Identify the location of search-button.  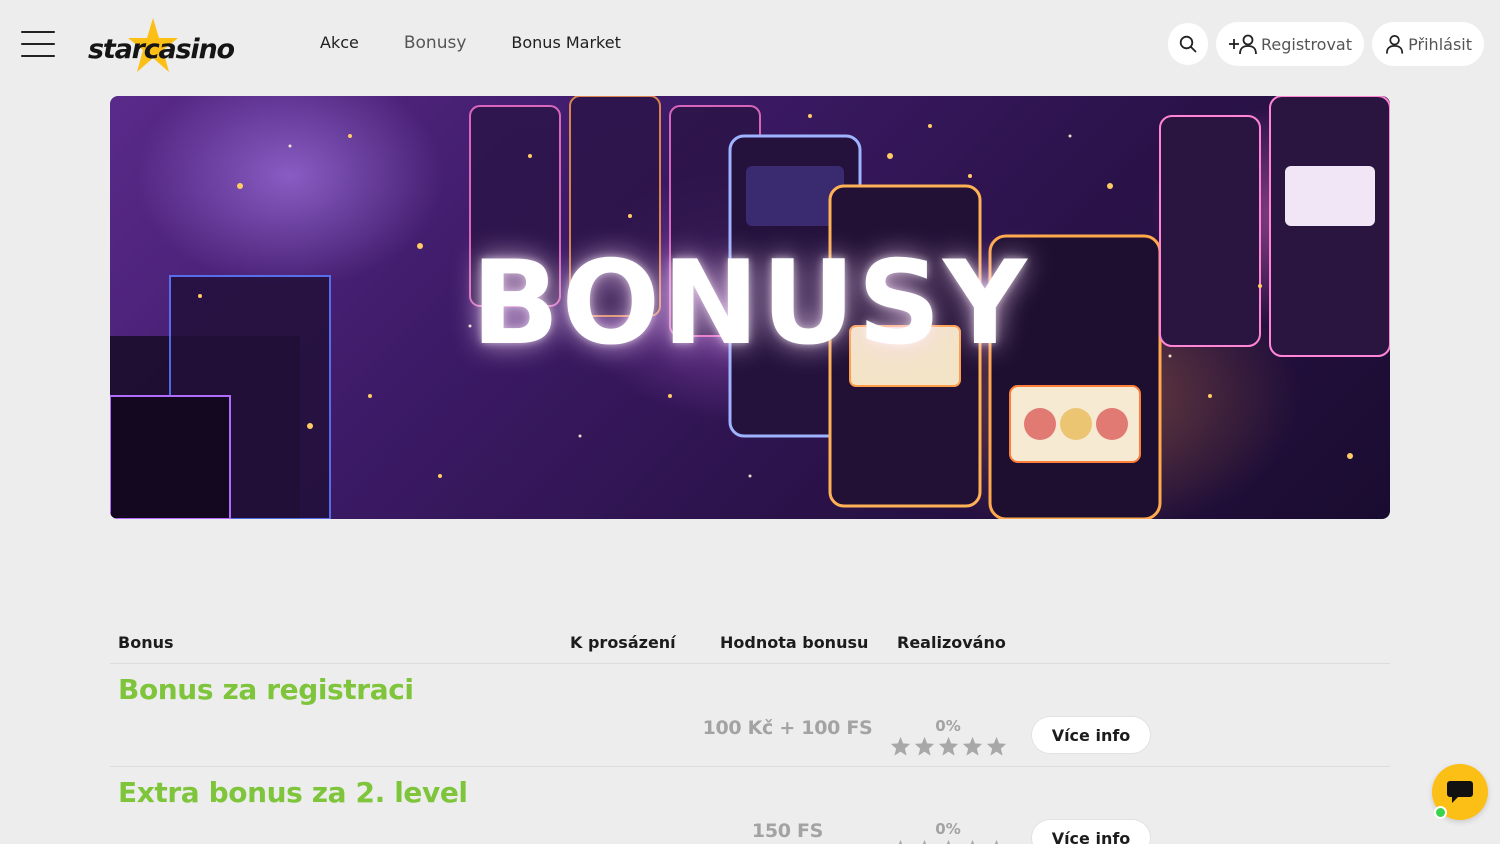
(1188, 44).